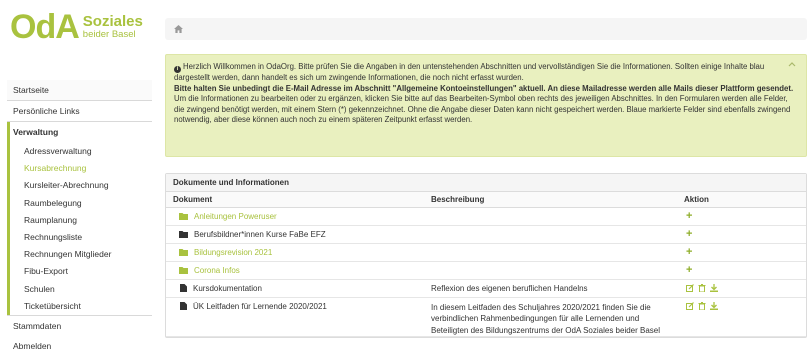 The image size is (810, 349). What do you see at coordinates (260, 306) in the screenshot?
I see `doc-name: ÜK Leitfaden für Lernende 2020/2021` at bounding box center [260, 306].